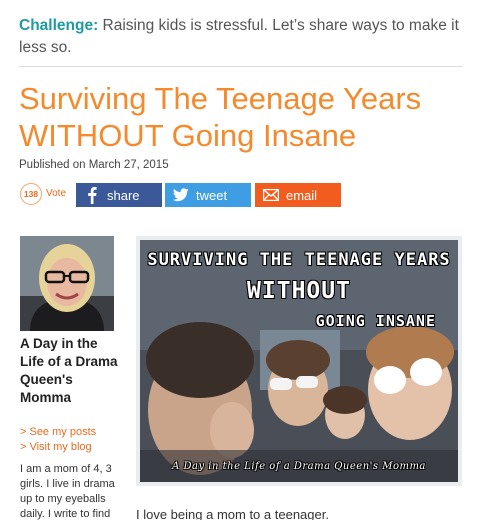  I want to click on tweet-button-label: tweet, so click(212, 195).